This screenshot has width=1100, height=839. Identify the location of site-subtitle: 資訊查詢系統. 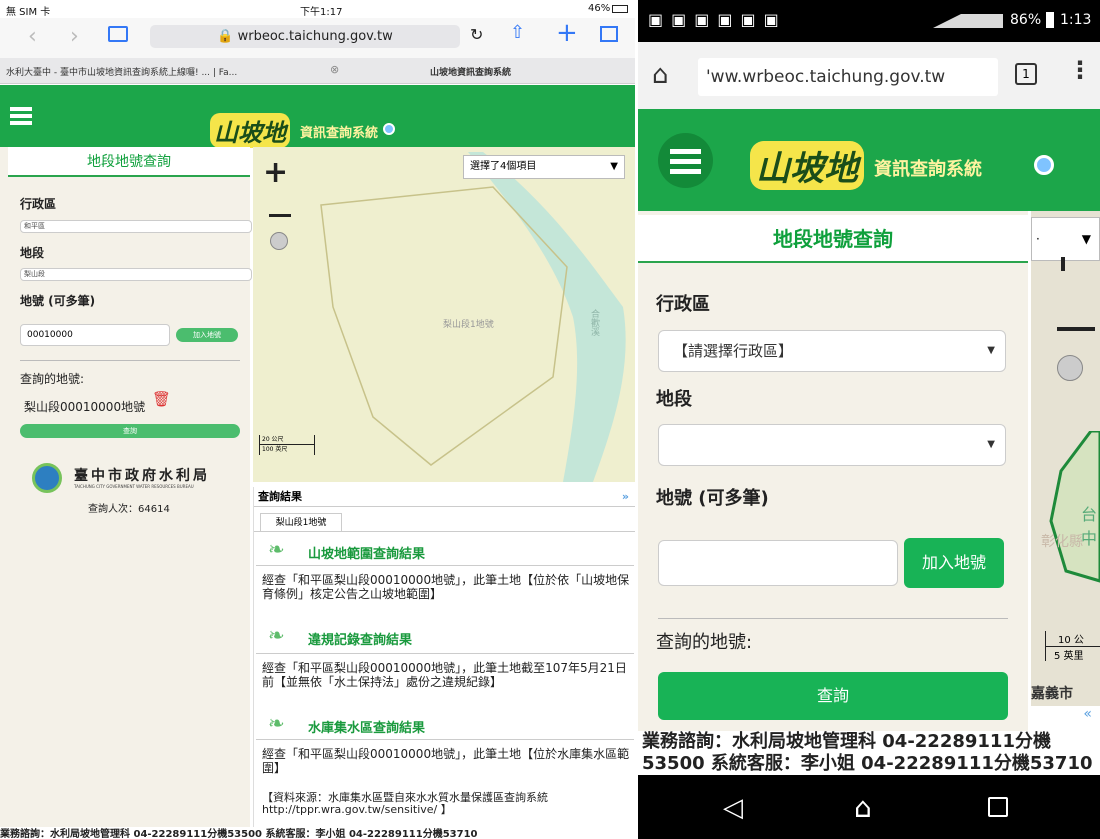
(339, 133).